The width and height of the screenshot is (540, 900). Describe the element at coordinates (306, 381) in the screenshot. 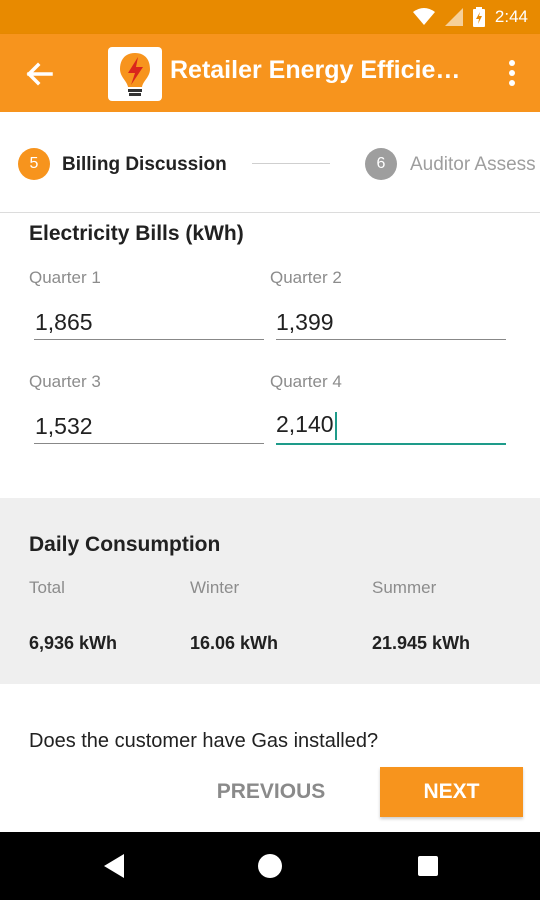

I see `quarter-4-label: Quarter 4` at that location.